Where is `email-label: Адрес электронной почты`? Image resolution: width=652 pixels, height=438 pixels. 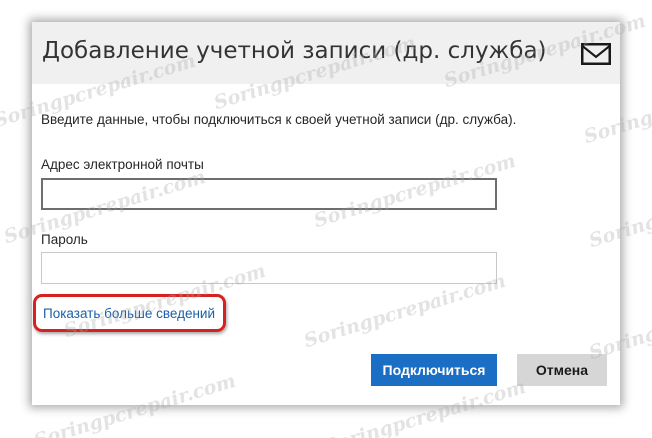 email-label: Адрес электронной почты is located at coordinates (122, 164).